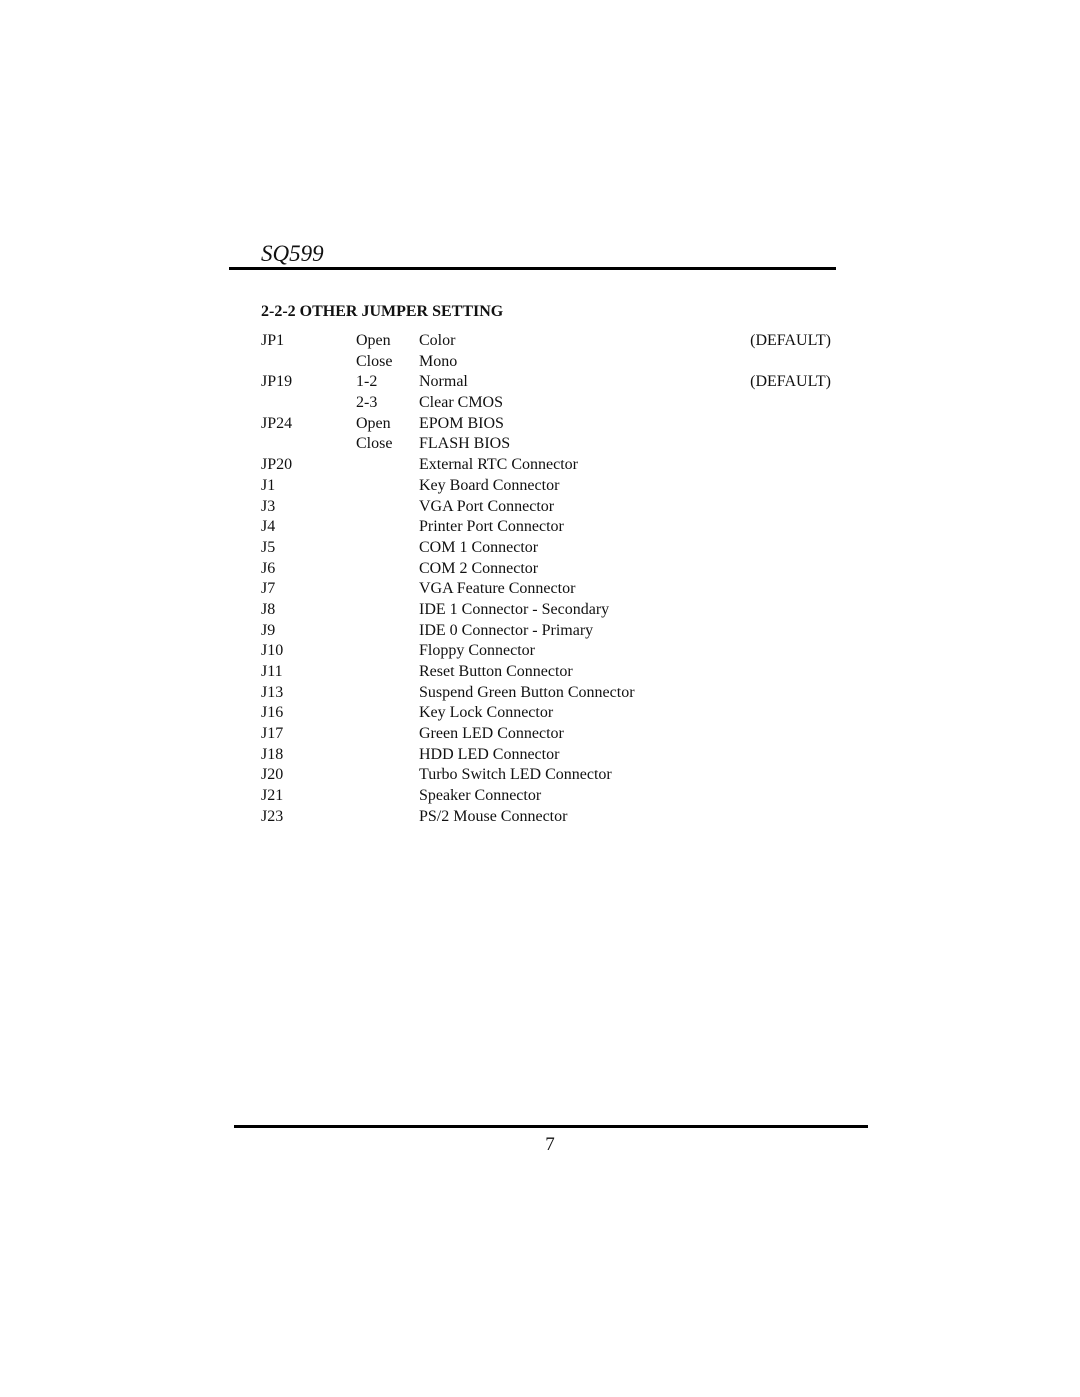  I want to click on jumper-description: Printer Port Connector, so click(491, 527).